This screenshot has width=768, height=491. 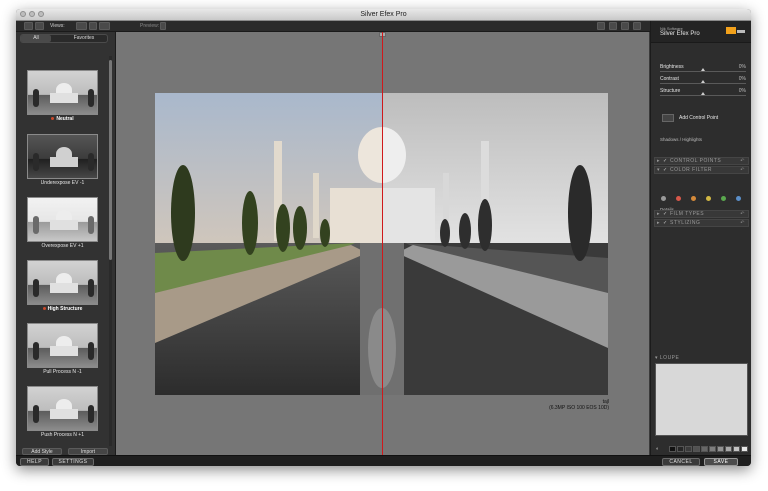 I want to click on background-color-icon, so click(x=625, y=26).